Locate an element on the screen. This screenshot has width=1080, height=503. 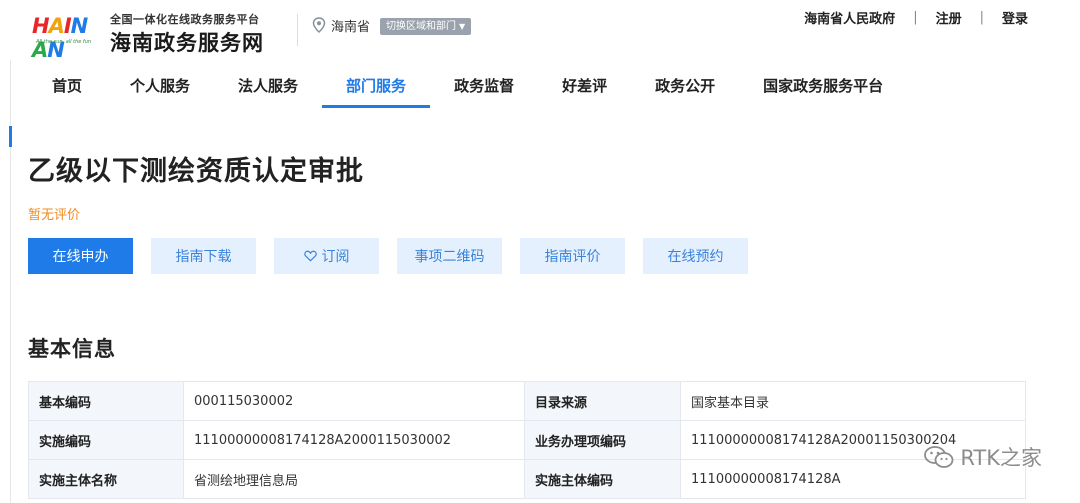
header-divider is located at coordinates (297, 30).